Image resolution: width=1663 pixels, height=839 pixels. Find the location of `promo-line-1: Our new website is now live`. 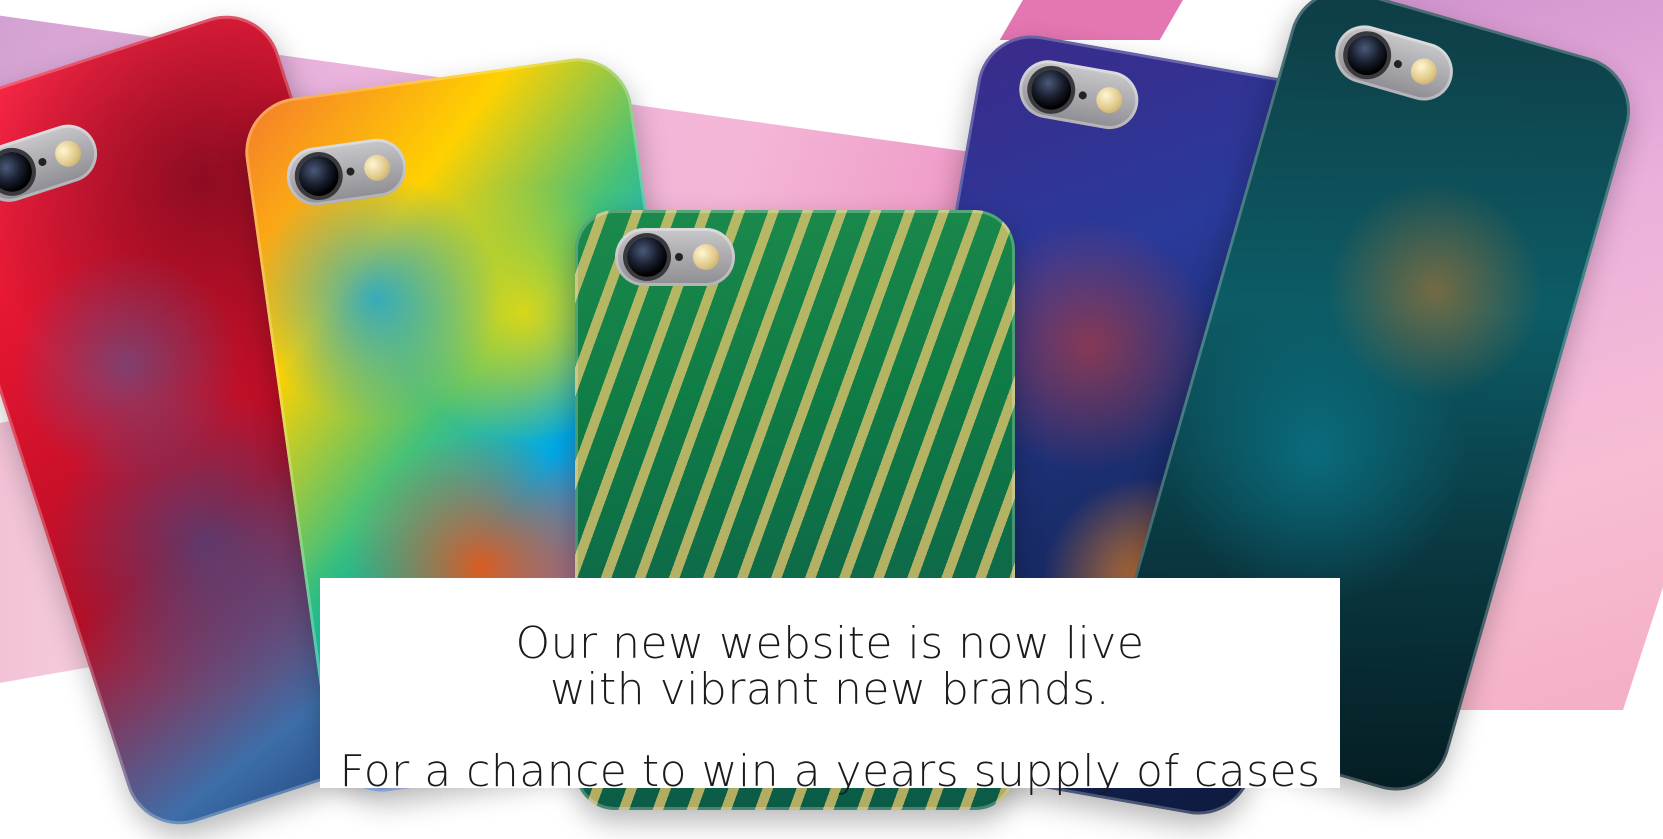

promo-line-1: Our new website is now live is located at coordinates (830, 643).